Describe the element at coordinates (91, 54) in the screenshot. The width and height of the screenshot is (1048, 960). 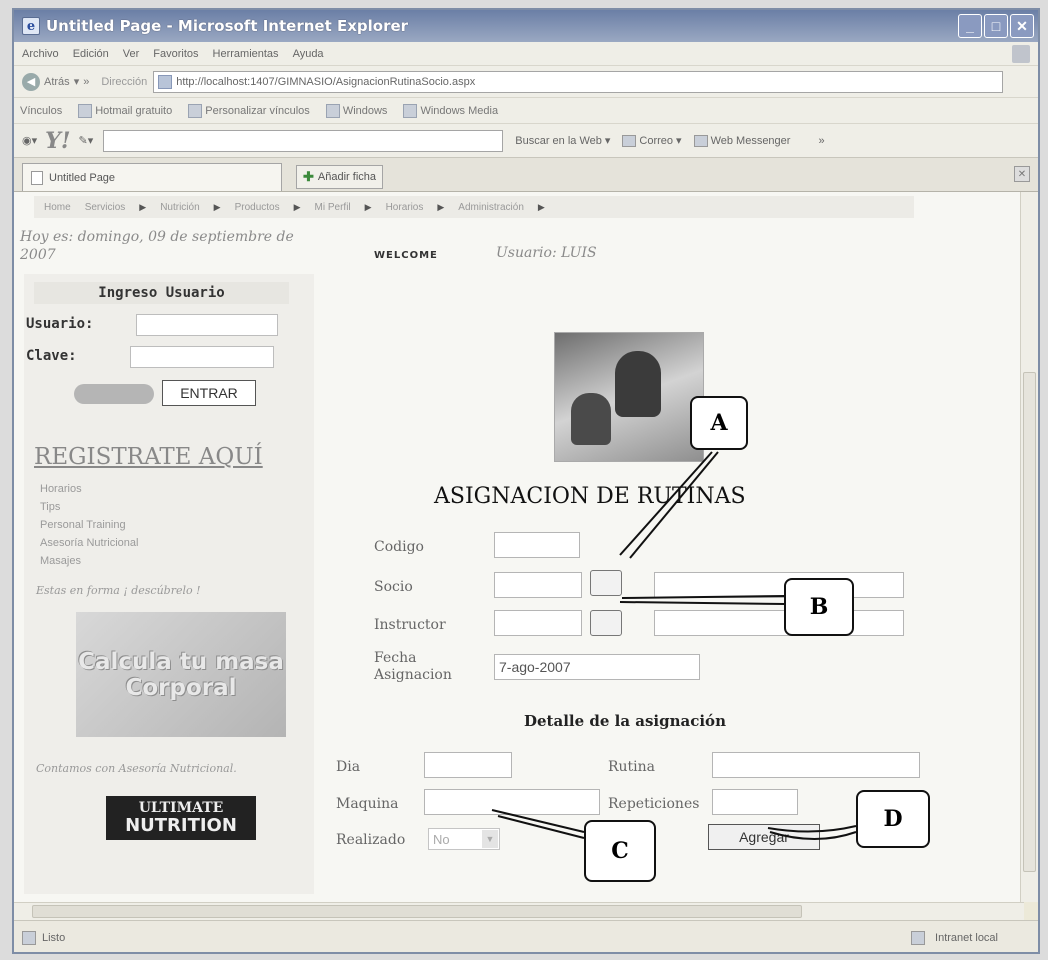
I see `menu-edicion: Edición` at that location.